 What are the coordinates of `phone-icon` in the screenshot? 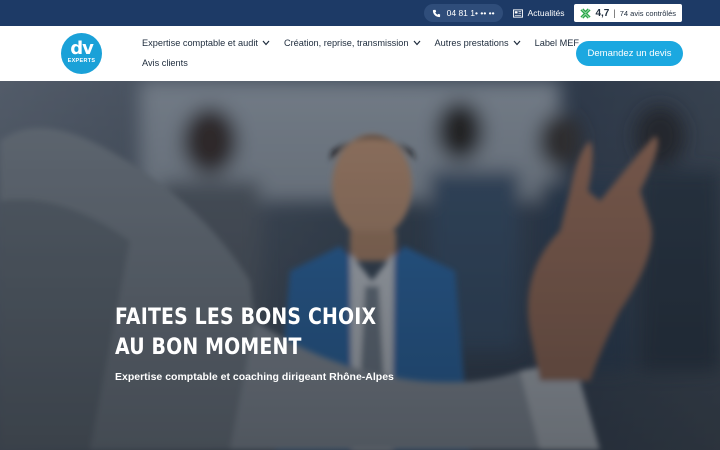 It's located at (436, 13).